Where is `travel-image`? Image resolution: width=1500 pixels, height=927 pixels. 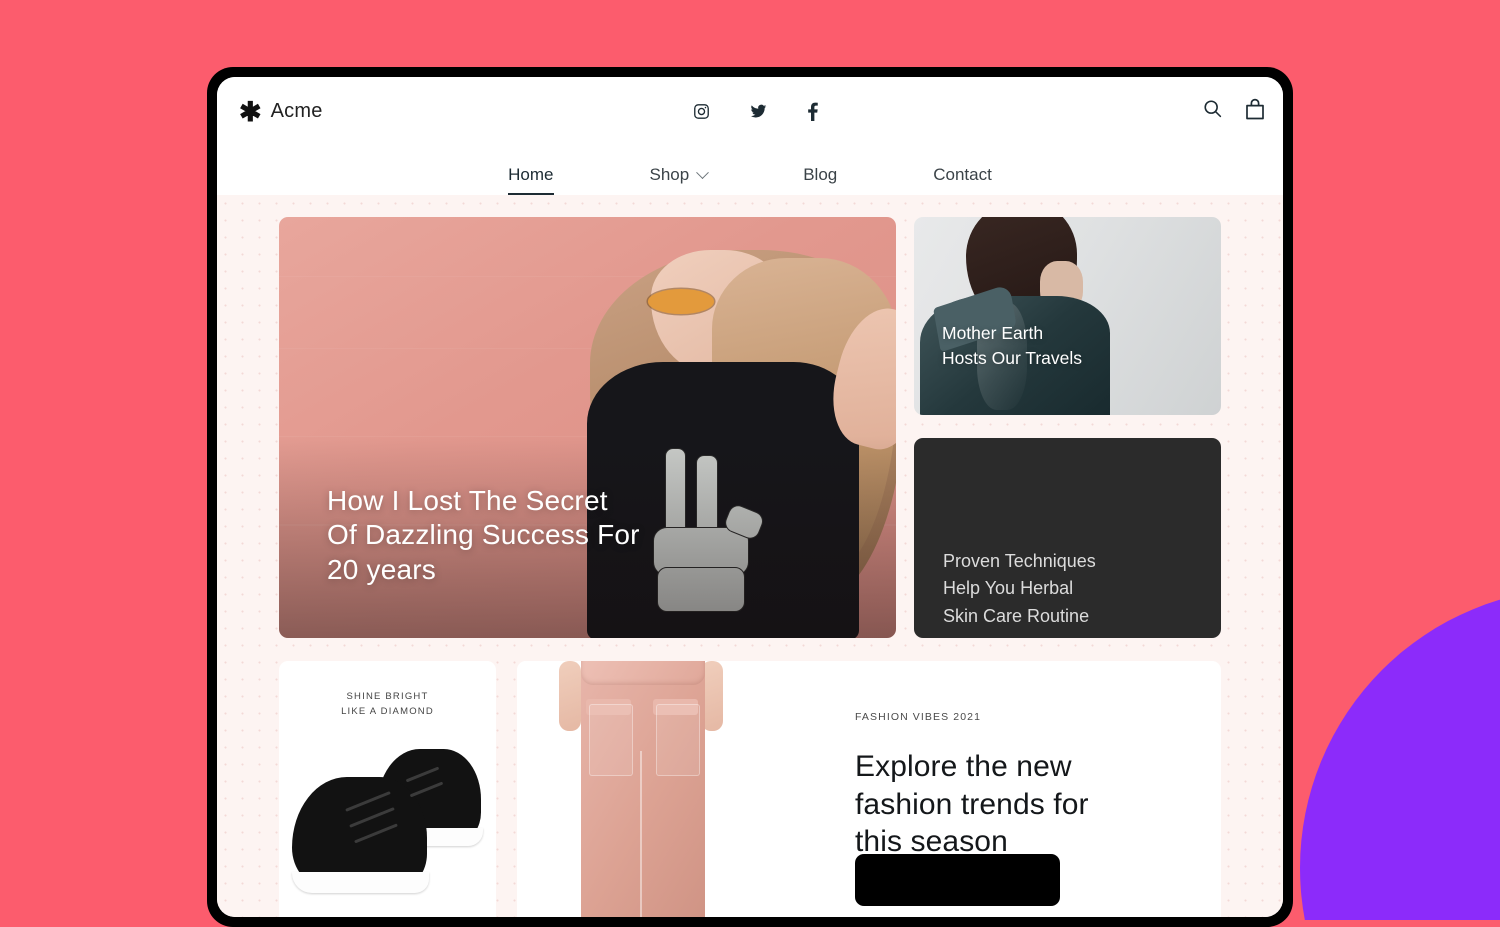
travel-image is located at coordinates (1067, 316).